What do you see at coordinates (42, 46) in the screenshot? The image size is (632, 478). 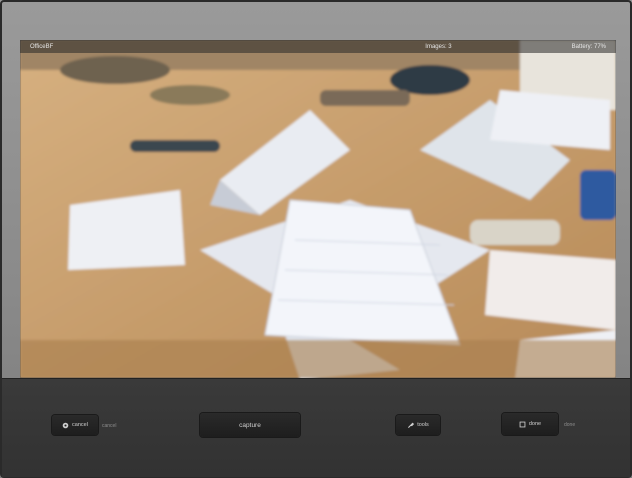 I see `status-title: OfficeBF` at bounding box center [42, 46].